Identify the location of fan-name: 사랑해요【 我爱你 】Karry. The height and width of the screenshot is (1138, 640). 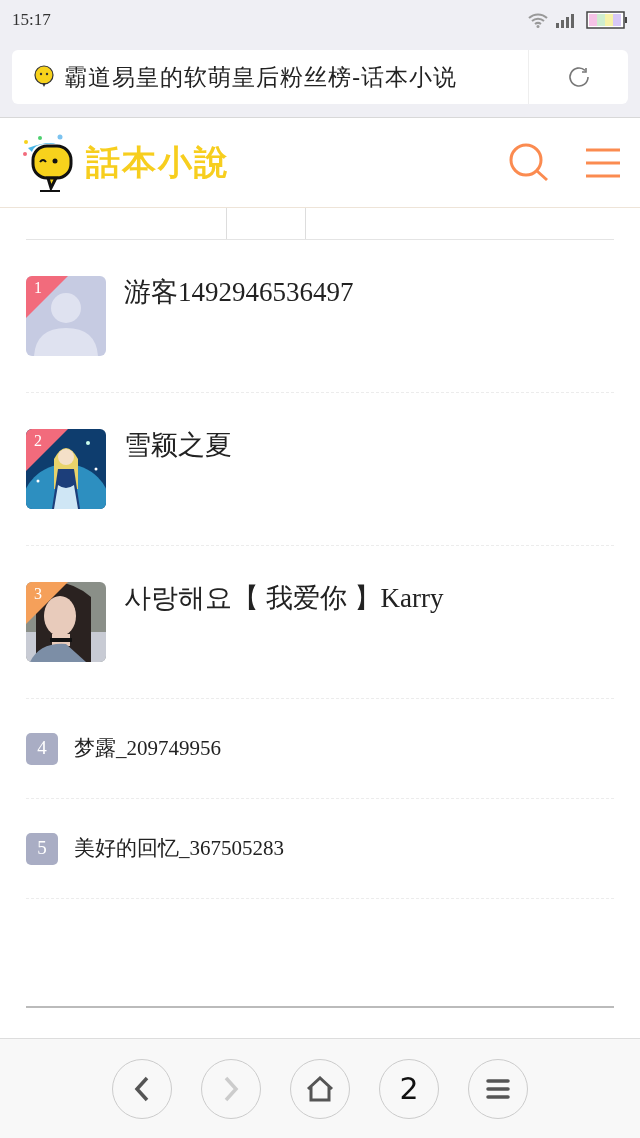
(284, 599).